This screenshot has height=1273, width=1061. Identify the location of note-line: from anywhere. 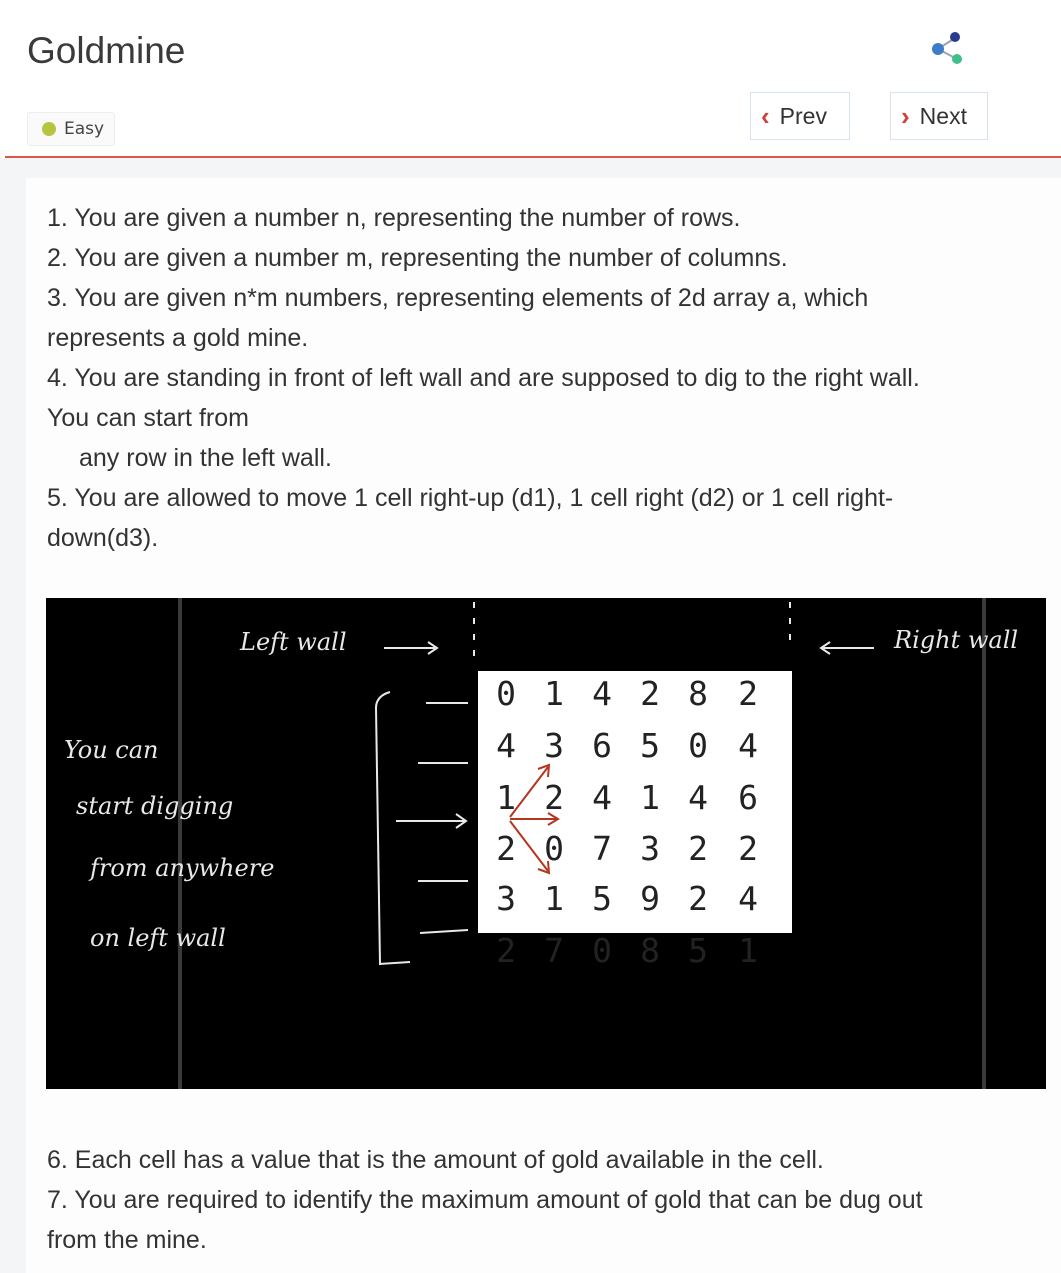
(182, 868).